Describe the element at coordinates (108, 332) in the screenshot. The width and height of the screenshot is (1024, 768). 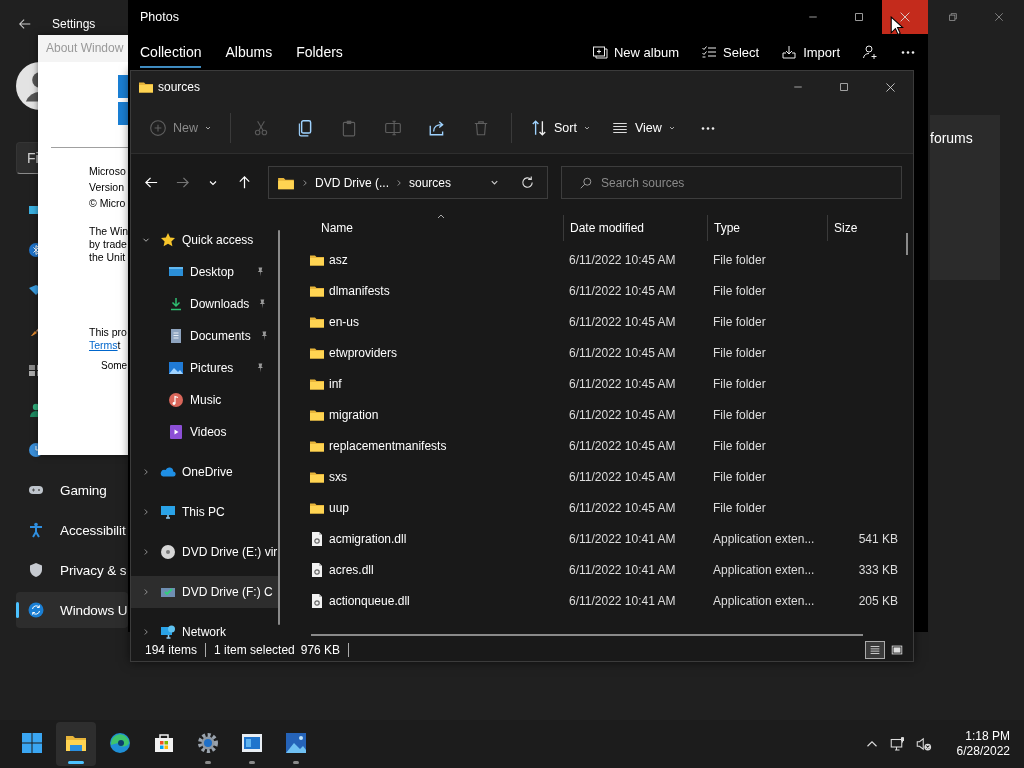
I see `text-line: This pro` at that location.